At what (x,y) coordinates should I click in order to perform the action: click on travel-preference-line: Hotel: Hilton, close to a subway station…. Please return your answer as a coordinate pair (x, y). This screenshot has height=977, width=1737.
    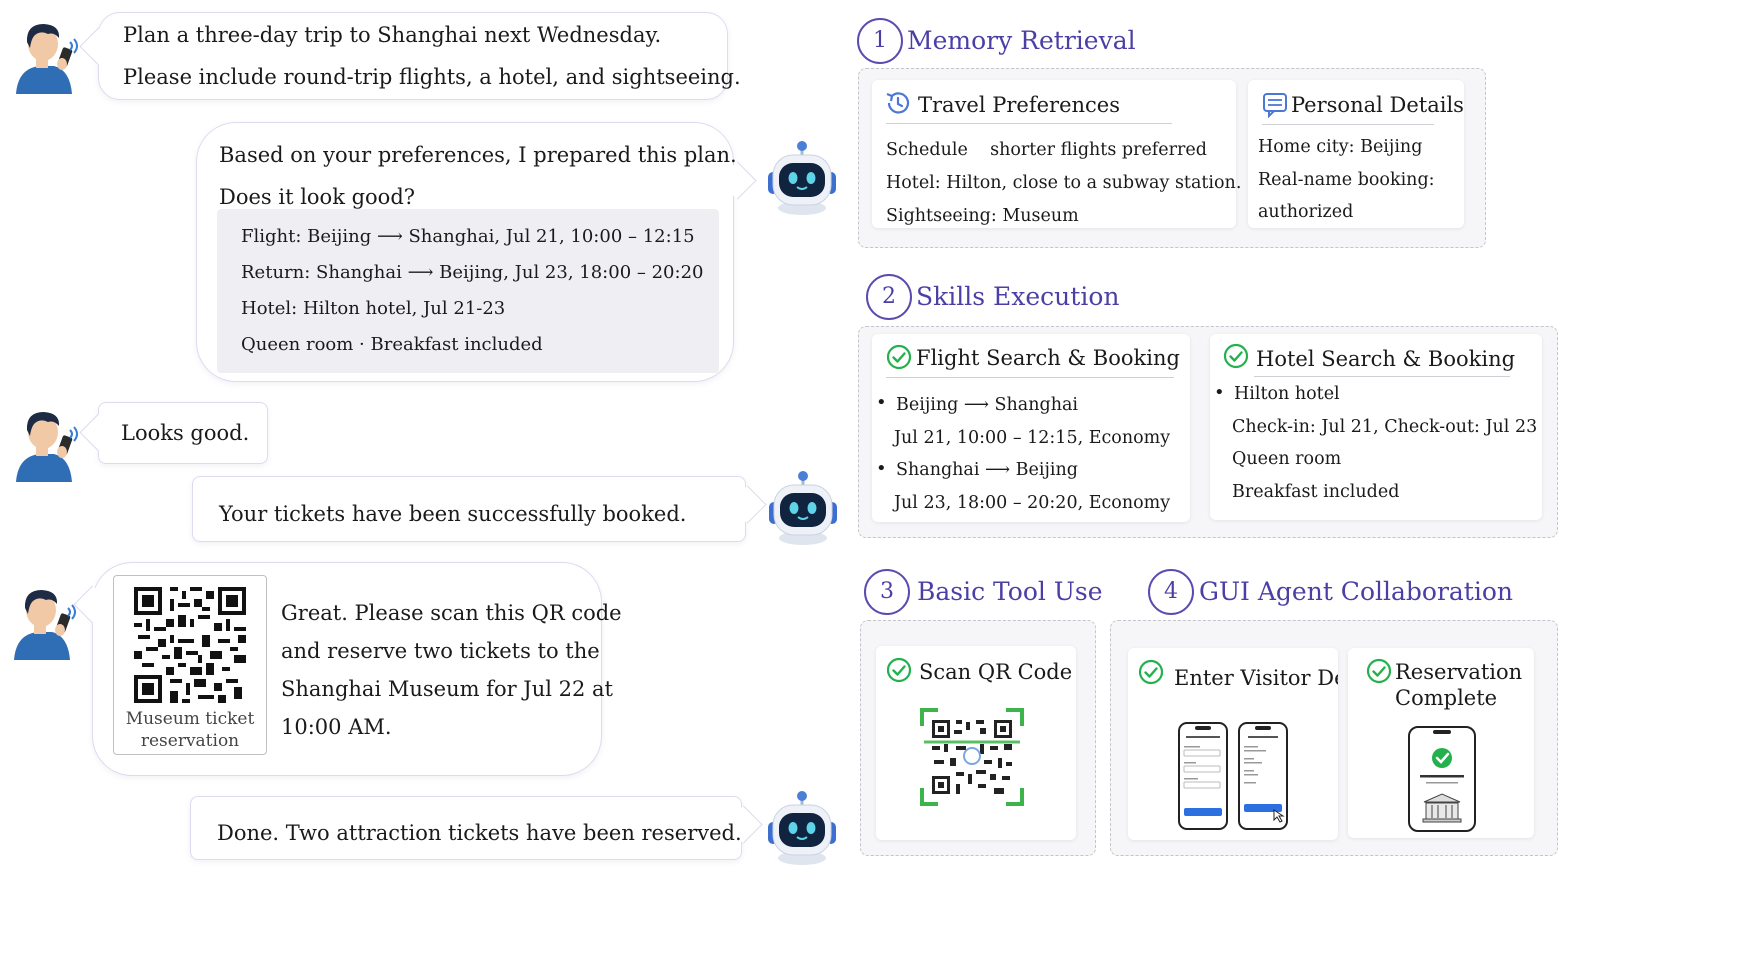
    Looking at the image, I should click on (1064, 183).